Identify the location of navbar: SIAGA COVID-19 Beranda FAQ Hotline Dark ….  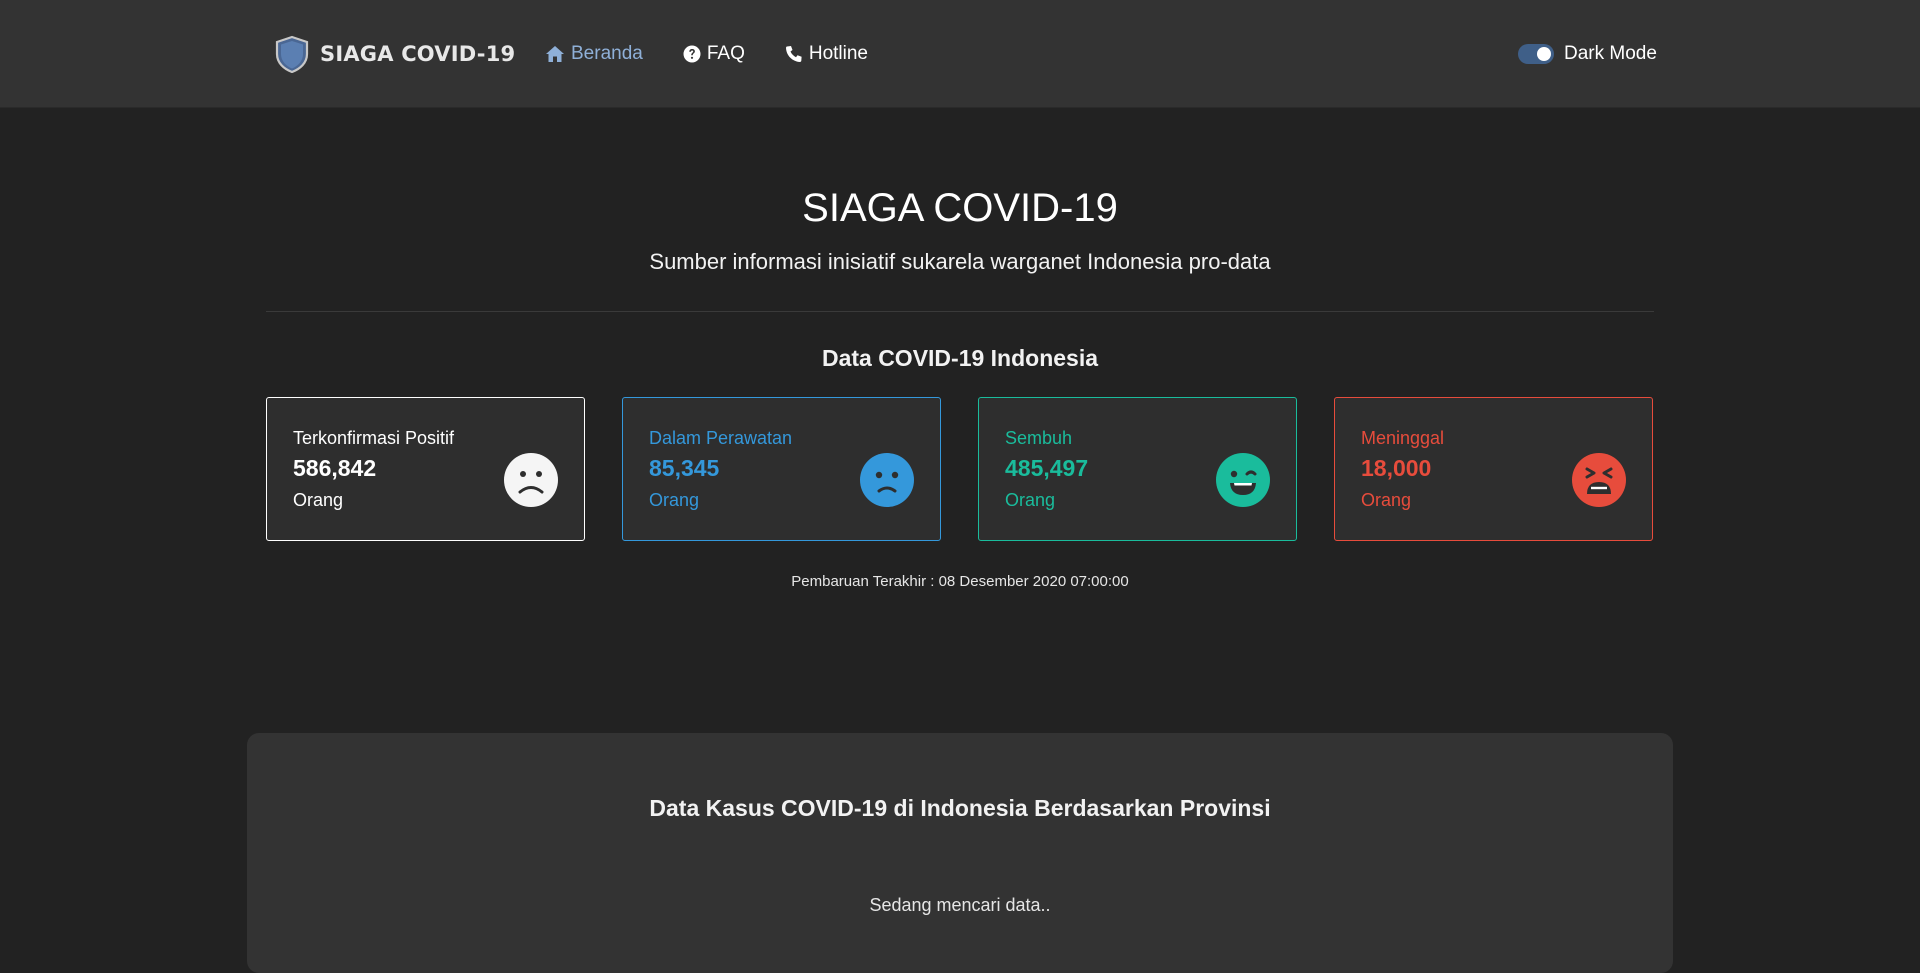
(960, 54).